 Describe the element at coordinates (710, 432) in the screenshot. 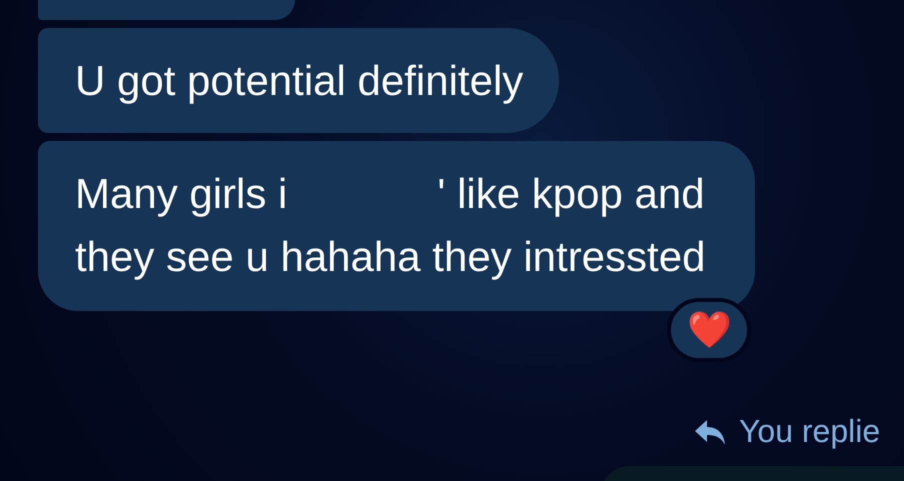

I see `reply-icon` at that location.